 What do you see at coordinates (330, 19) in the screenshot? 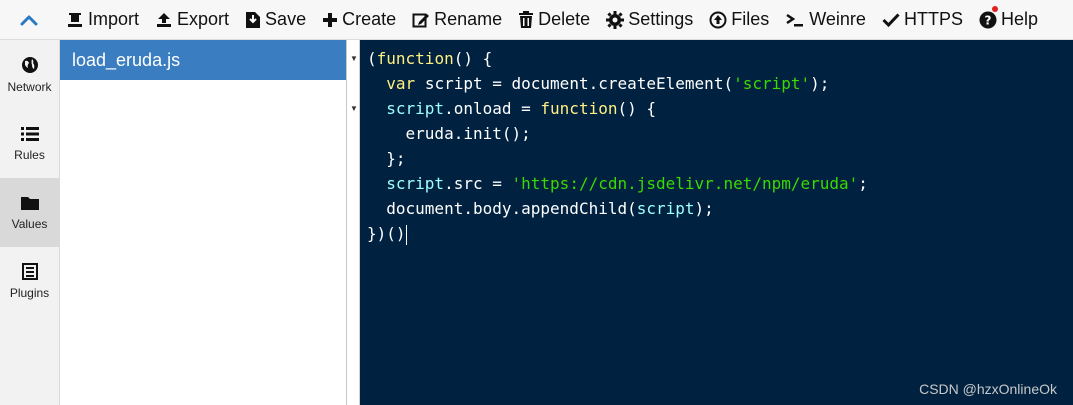
I see `plus-icon` at bounding box center [330, 19].